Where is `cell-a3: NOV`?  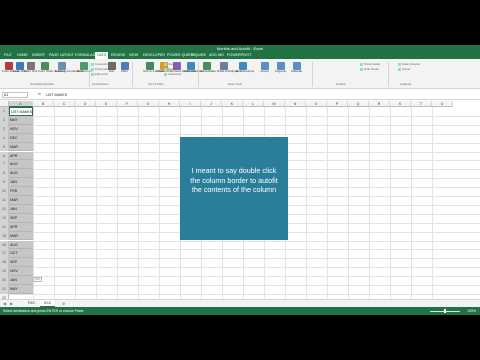 cell-a3: NOV is located at coordinates (21, 129).